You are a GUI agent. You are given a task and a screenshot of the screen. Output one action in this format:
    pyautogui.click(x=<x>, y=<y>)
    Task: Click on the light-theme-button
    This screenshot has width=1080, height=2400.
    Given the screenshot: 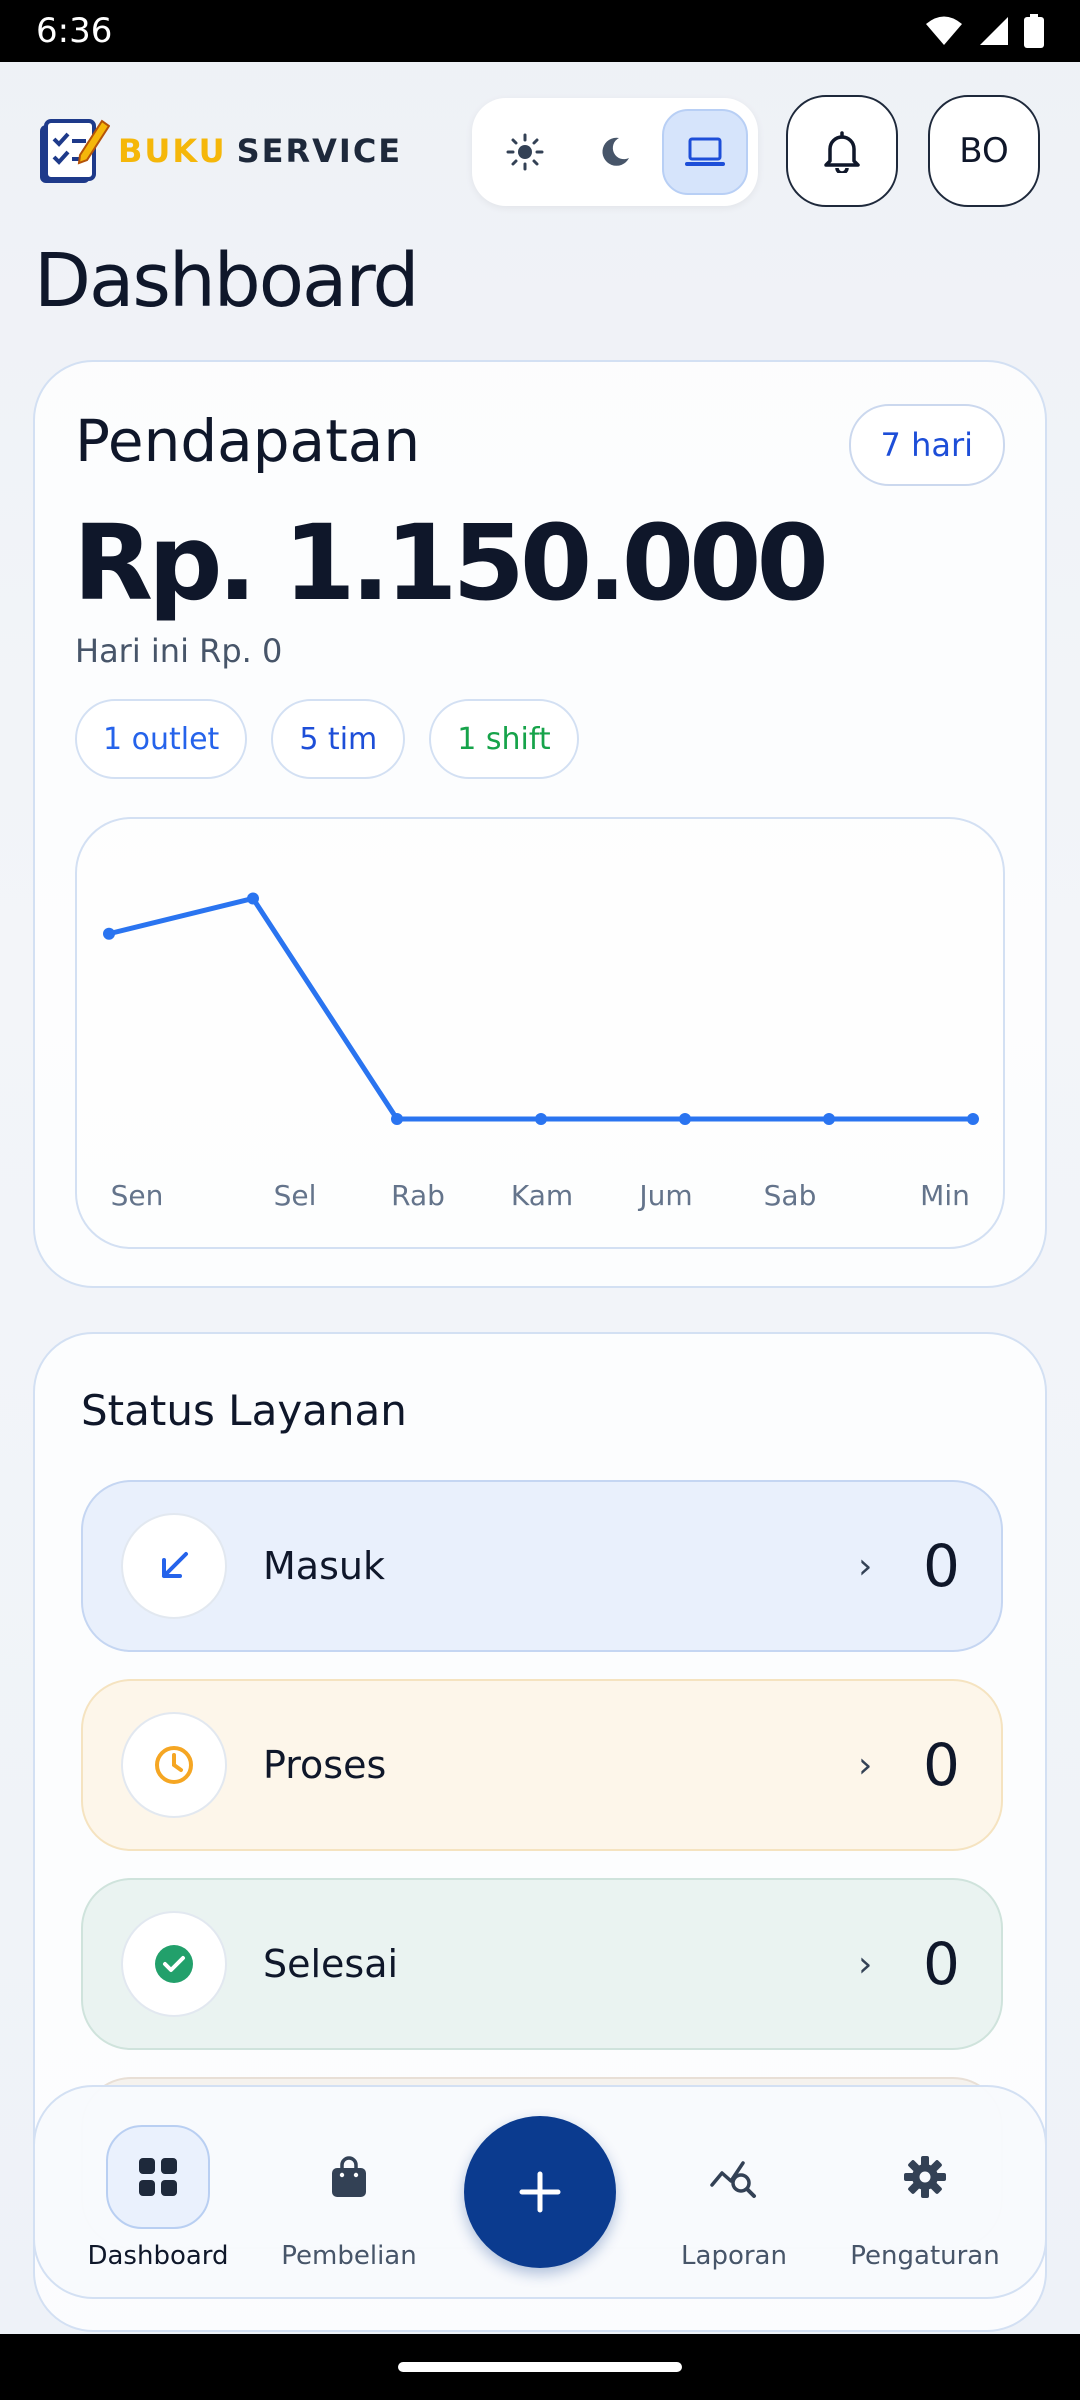 What is the action you would take?
    pyautogui.click(x=525, y=152)
    